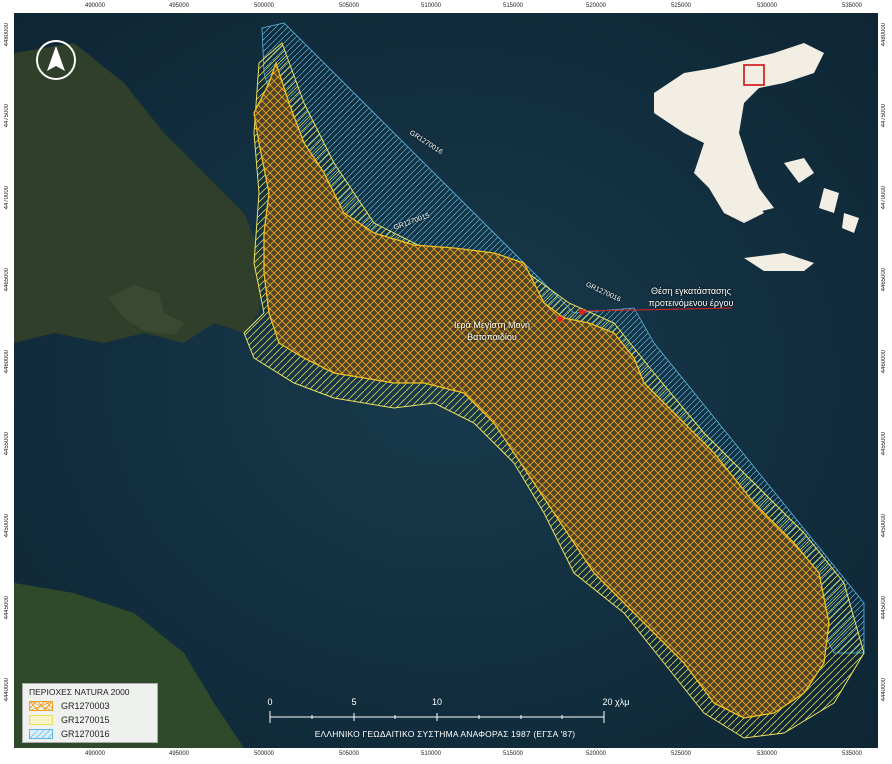 The width and height of the screenshot is (892, 764). I want to click on x-tick-top: 500000, so click(264, 6).